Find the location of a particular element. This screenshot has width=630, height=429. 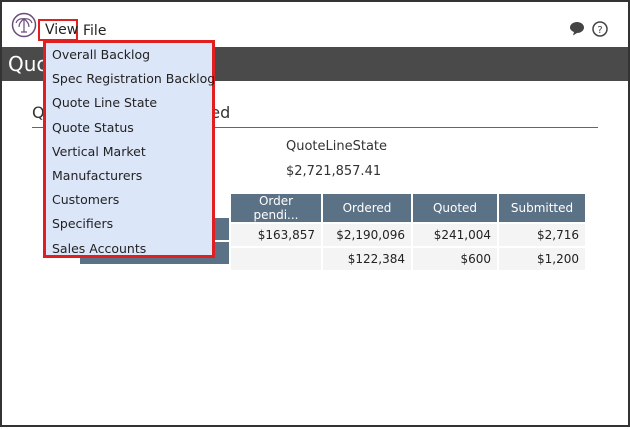

menu-item-manufacturers: Manufacturers is located at coordinates (129, 176).